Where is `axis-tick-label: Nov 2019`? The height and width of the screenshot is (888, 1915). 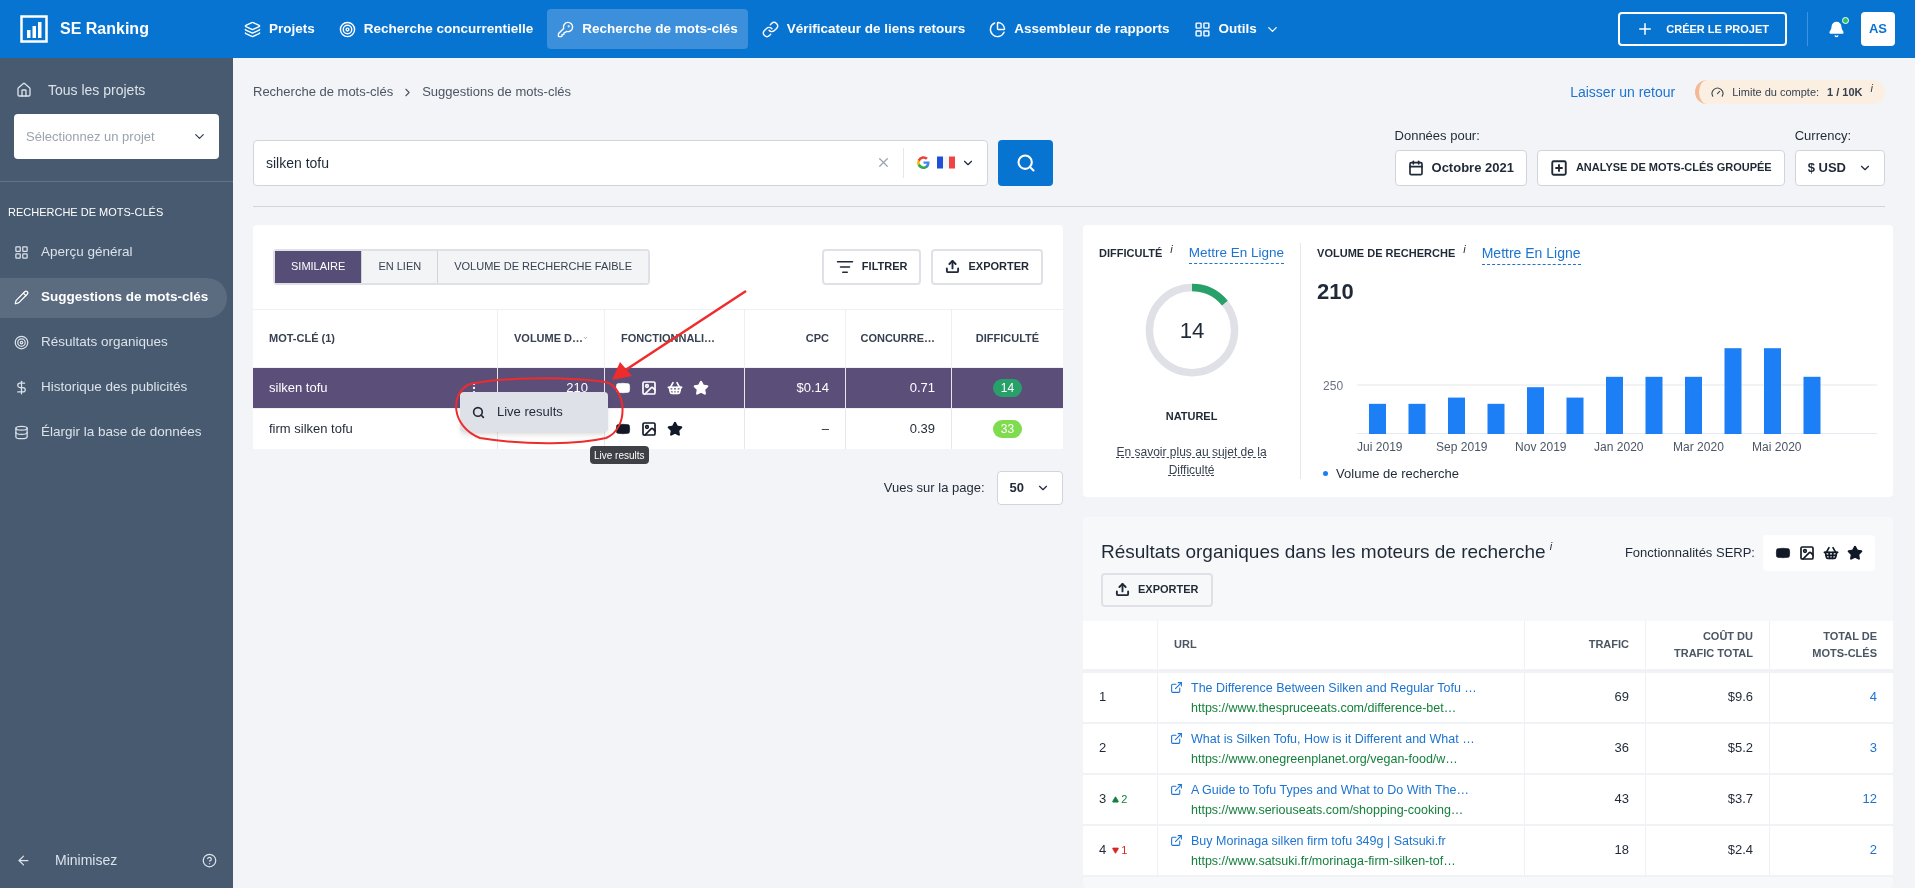
axis-tick-label: Nov 2019 is located at coordinates (1541, 447).